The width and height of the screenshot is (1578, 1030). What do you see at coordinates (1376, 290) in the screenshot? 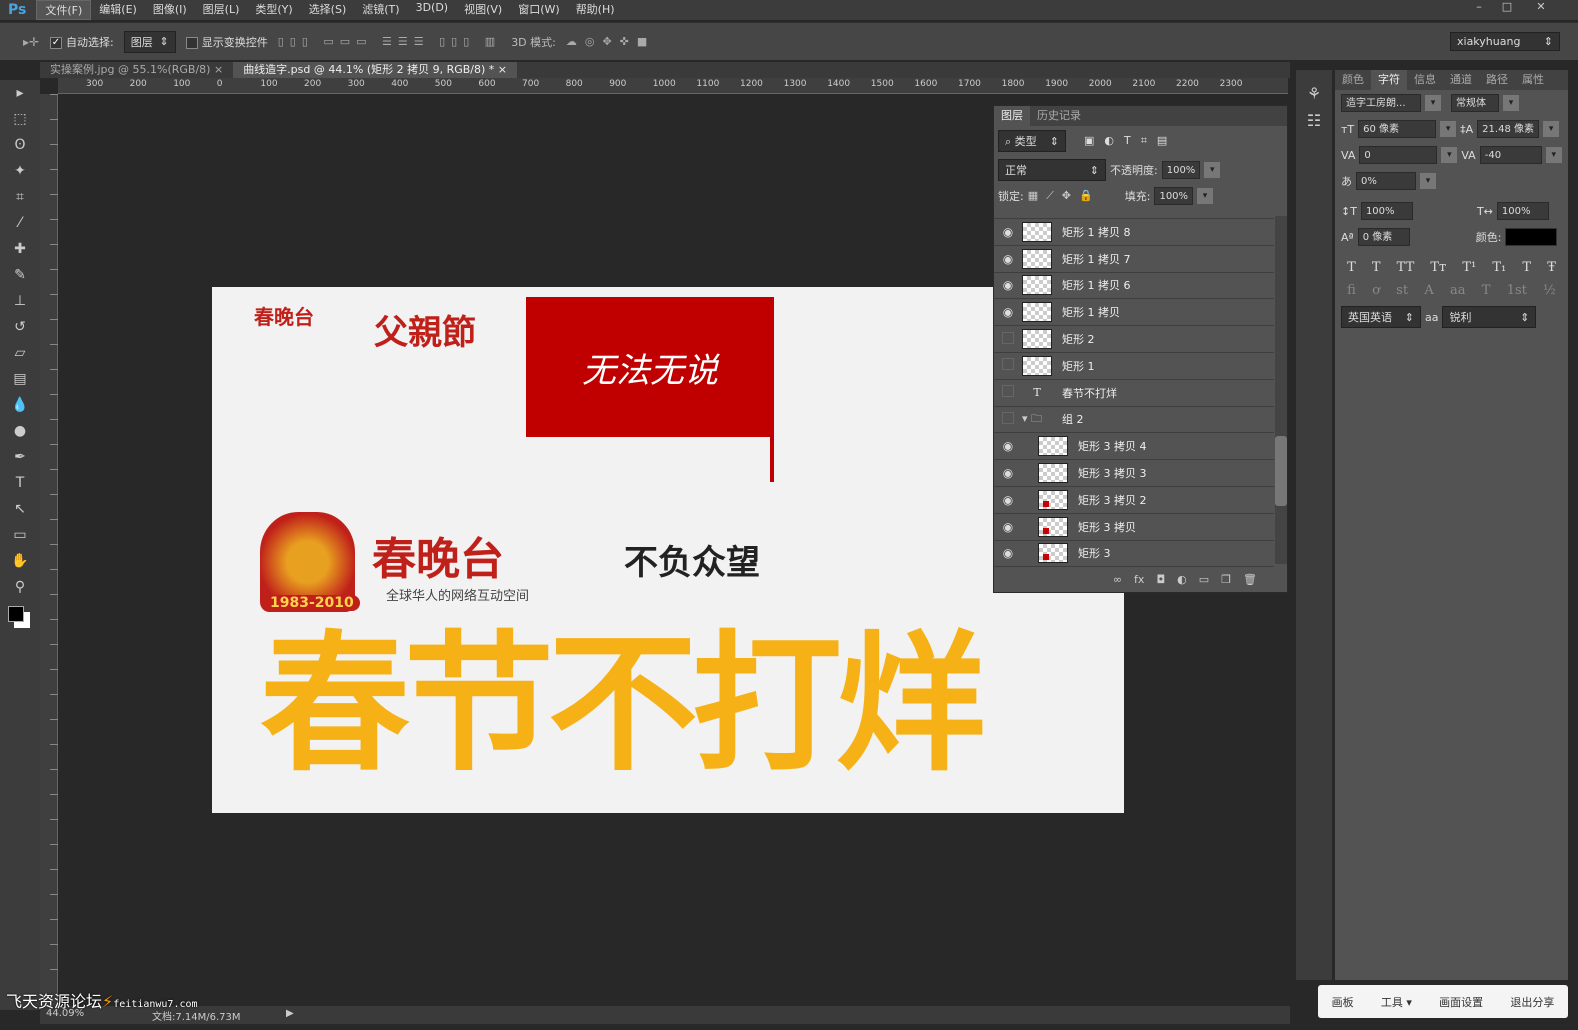
I see `opentype-button: ơ` at bounding box center [1376, 290].